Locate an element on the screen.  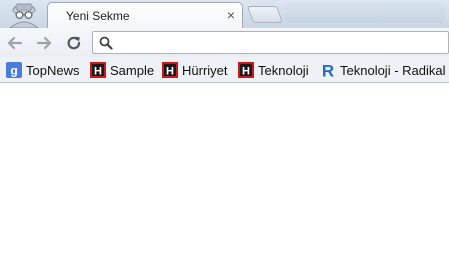
bookmark-hurriyet: H Hürriyet is located at coordinates (195, 70).